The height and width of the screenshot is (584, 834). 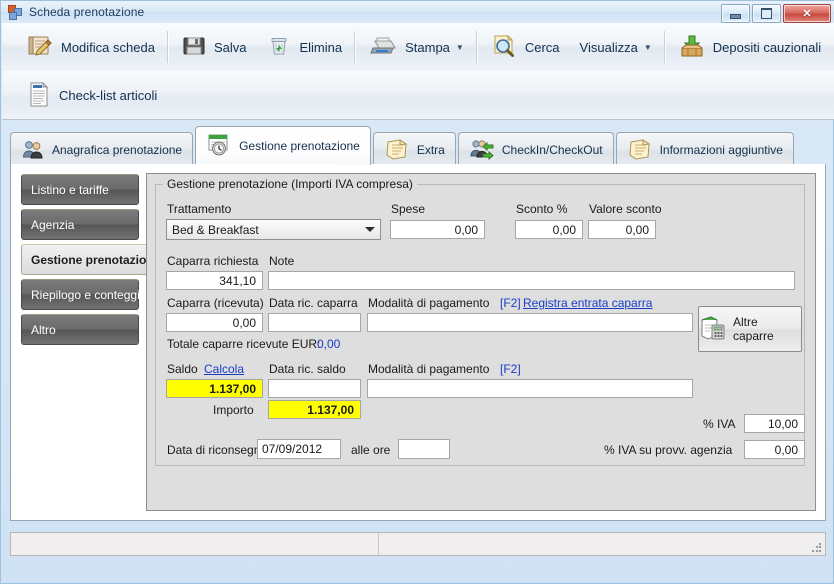 What do you see at coordinates (89, 294) in the screenshot?
I see `sidebar-item-label: Riepilogo e conteggio` at bounding box center [89, 294].